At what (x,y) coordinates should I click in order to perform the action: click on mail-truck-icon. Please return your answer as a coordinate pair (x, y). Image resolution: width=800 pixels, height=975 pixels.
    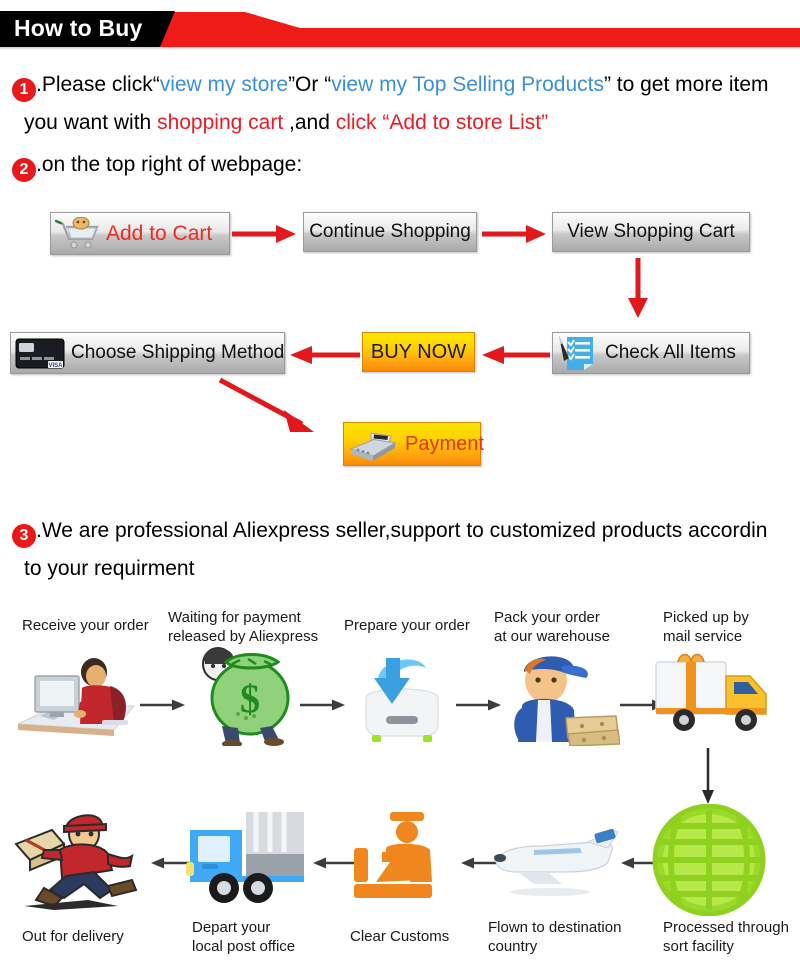
    Looking at the image, I should click on (711, 692).